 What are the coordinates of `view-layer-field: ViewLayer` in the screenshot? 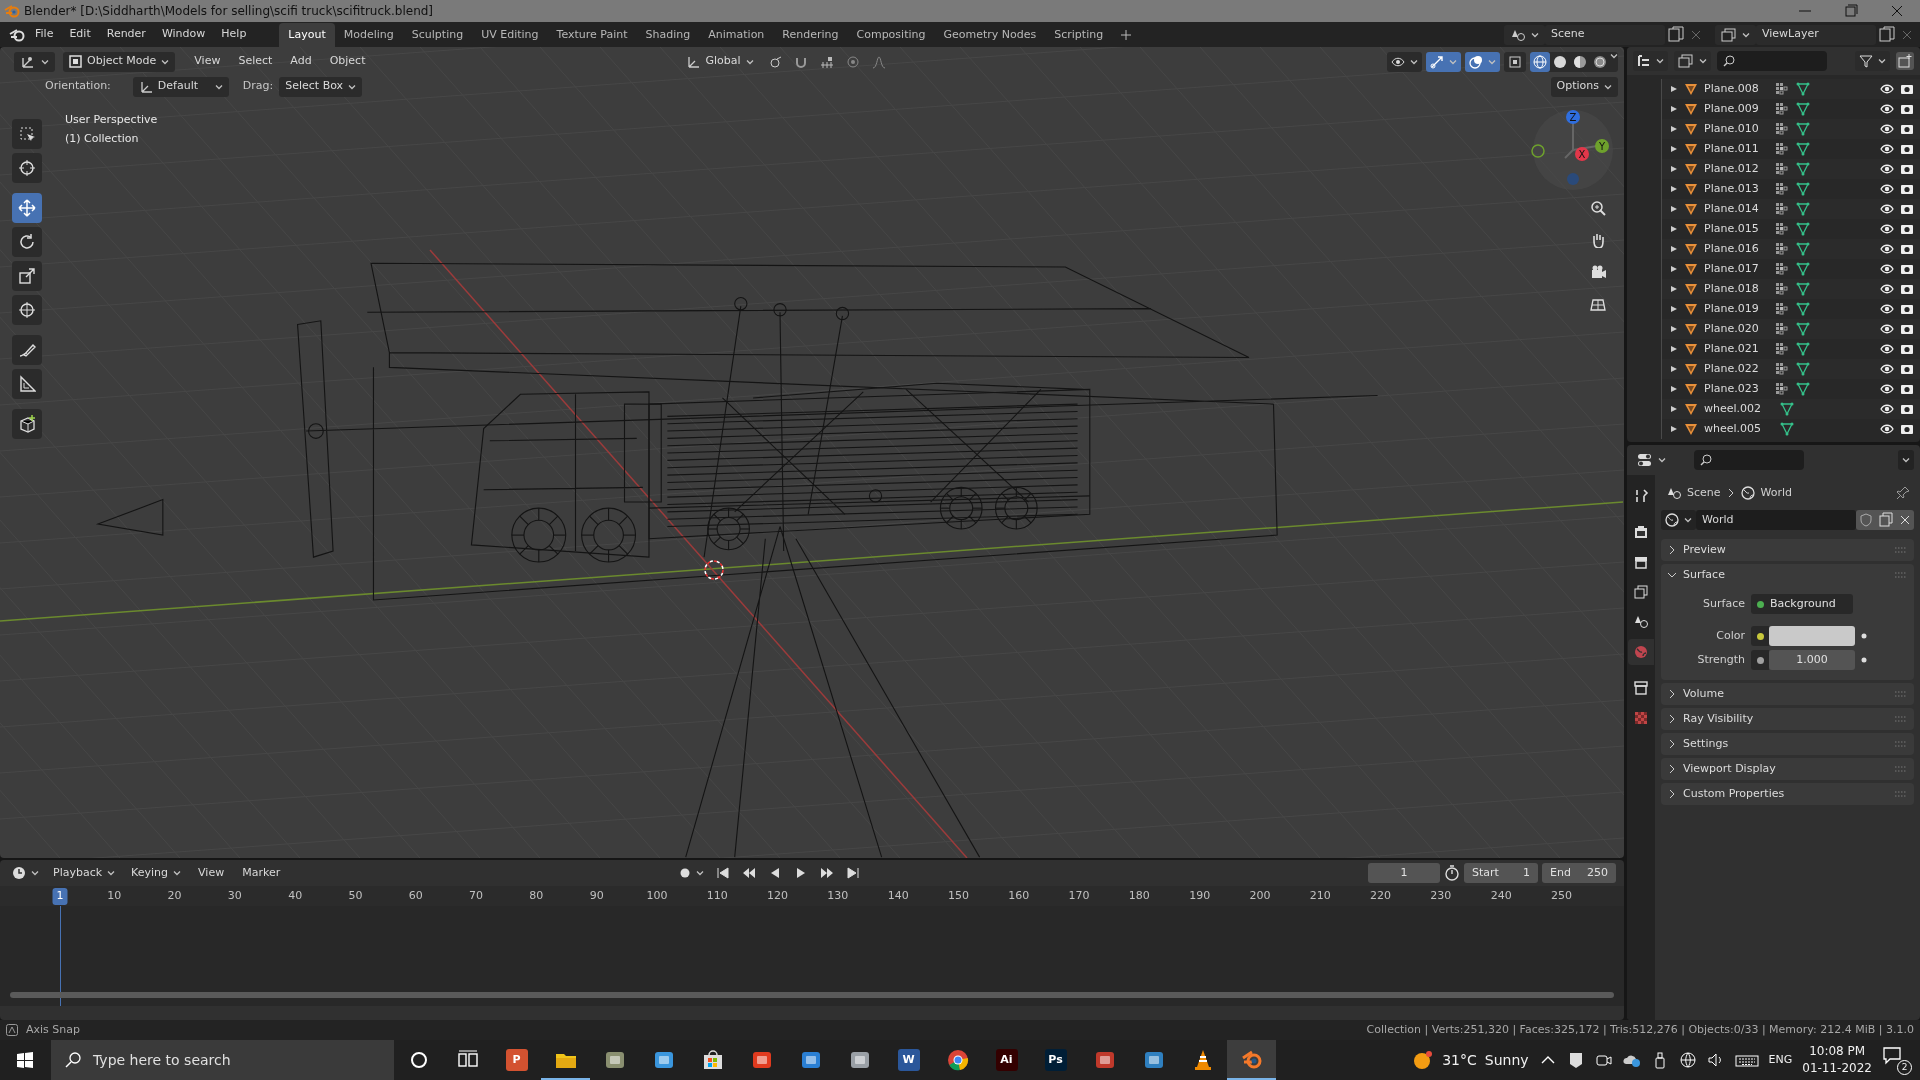 It's located at (1816, 34).